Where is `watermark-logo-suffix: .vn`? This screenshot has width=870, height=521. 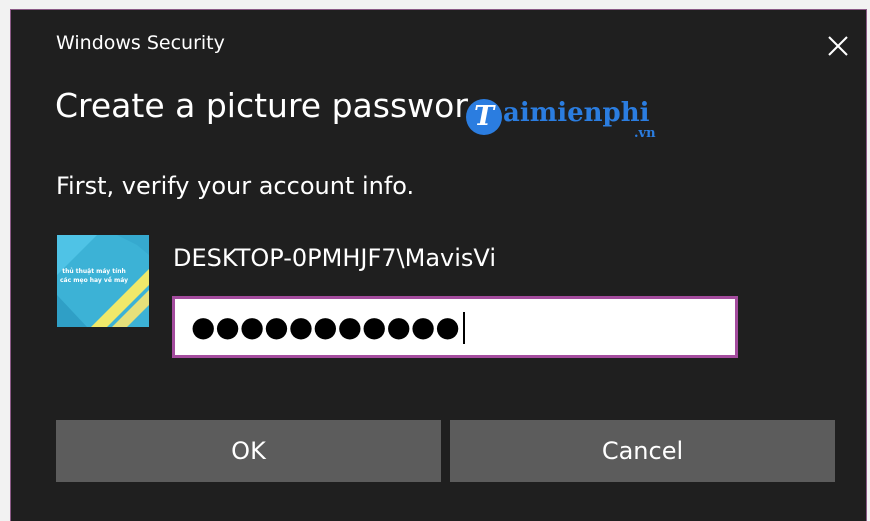
watermark-logo-suffix: .vn is located at coordinates (645, 133).